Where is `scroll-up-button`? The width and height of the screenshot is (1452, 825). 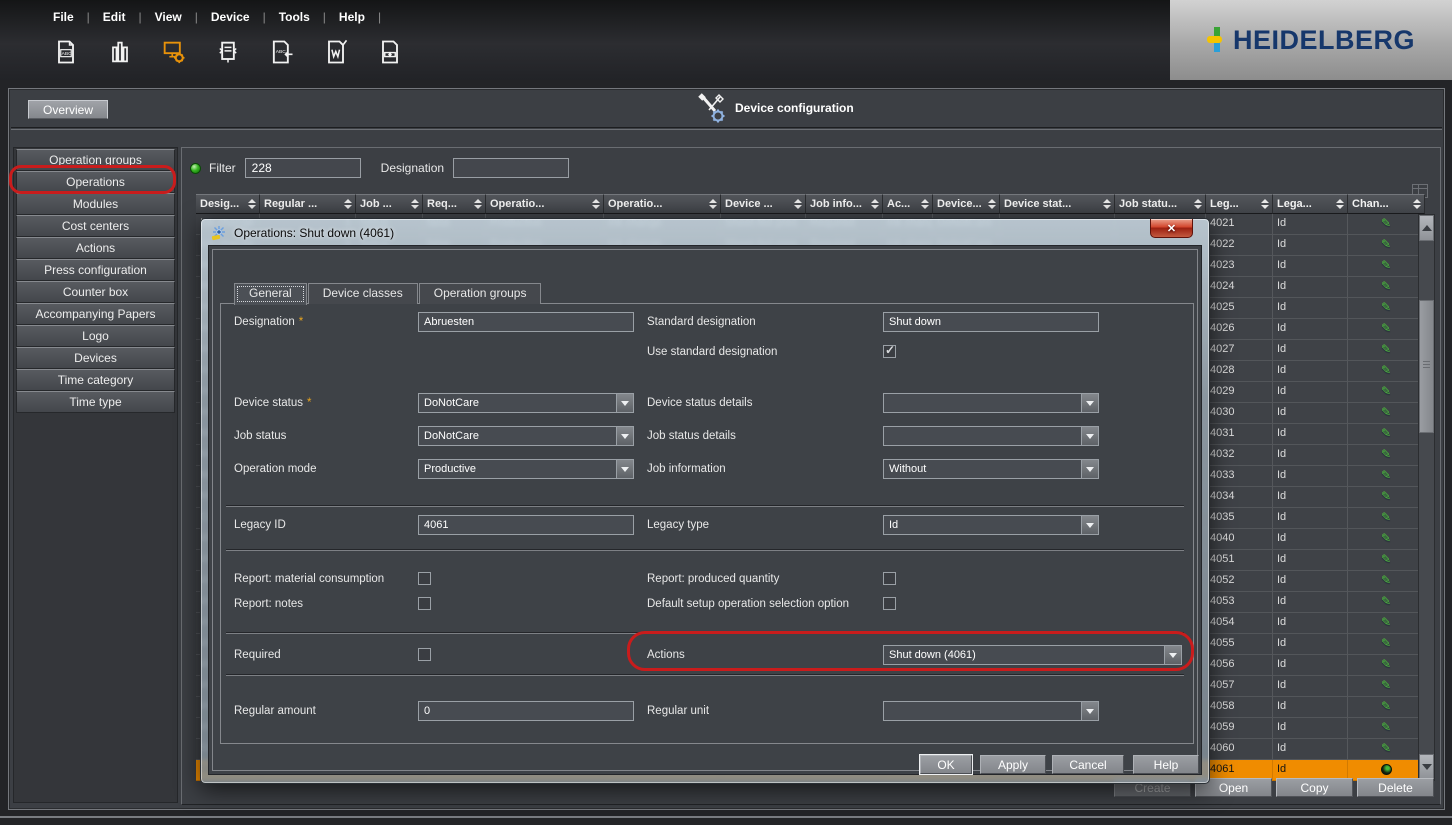 scroll-up-button is located at coordinates (1426, 228).